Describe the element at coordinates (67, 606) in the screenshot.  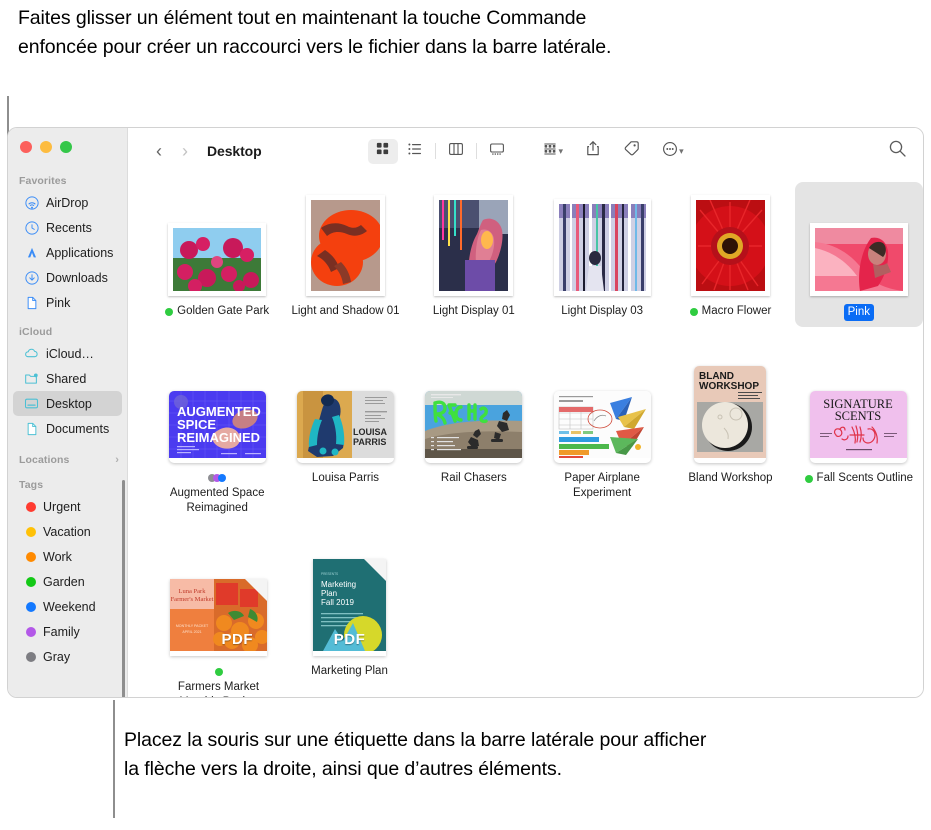
I see `sidebar-tag-weekend: Weekend` at that location.